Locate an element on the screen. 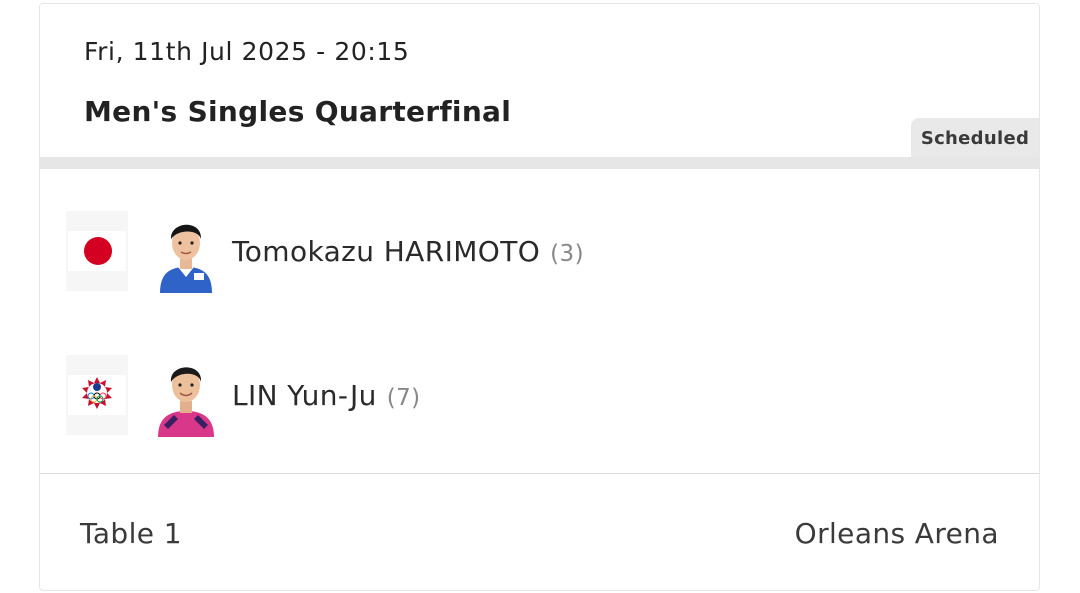  footer-divider is located at coordinates (539, 473).